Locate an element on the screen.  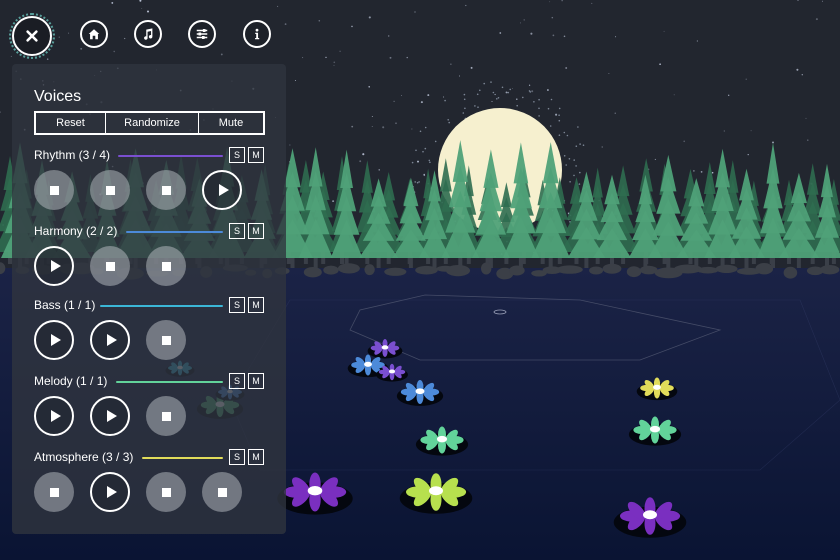
close-button is located at coordinates (32, 36).